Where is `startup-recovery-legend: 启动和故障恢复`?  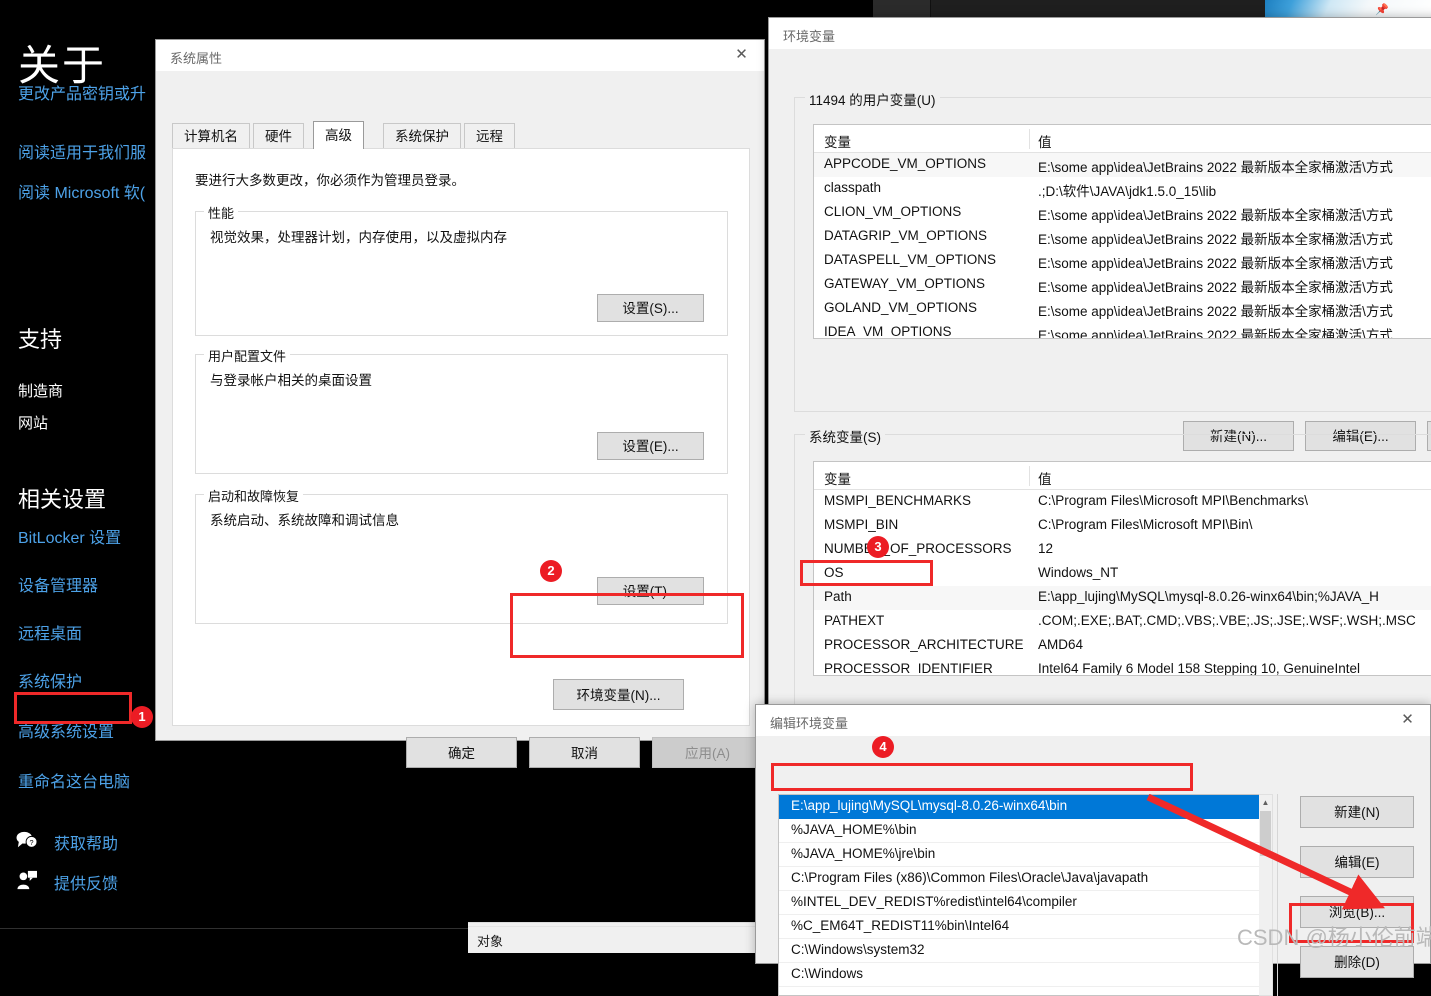
startup-recovery-legend: 启动和故障恢复 is located at coordinates (254, 495).